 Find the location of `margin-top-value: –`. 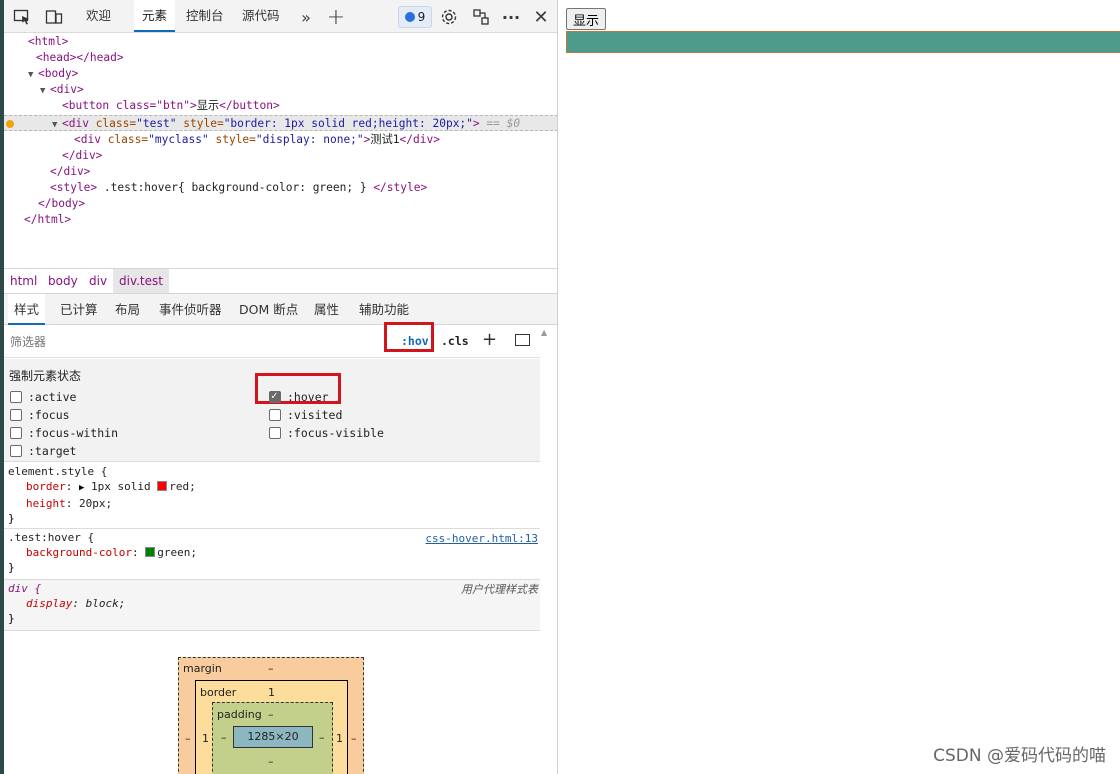

margin-top-value: – is located at coordinates (271, 668).